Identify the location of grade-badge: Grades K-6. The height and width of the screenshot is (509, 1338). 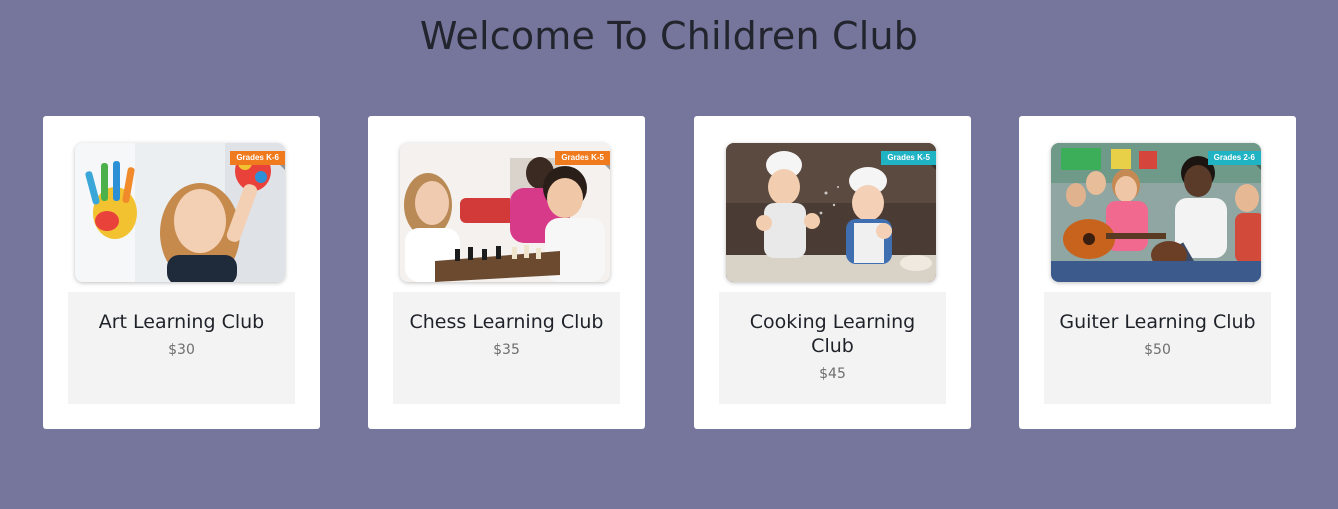
(257, 160).